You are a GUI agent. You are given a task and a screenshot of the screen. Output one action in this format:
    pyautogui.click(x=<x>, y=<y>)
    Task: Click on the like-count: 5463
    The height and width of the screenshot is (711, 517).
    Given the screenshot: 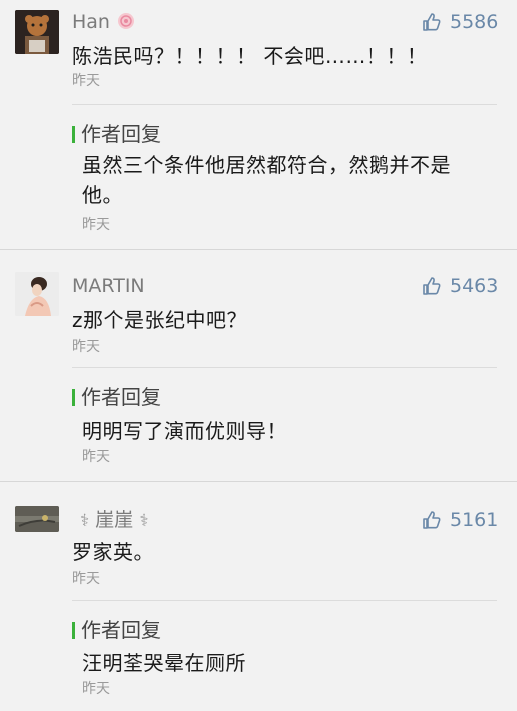 What is the action you would take?
    pyautogui.click(x=474, y=286)
    